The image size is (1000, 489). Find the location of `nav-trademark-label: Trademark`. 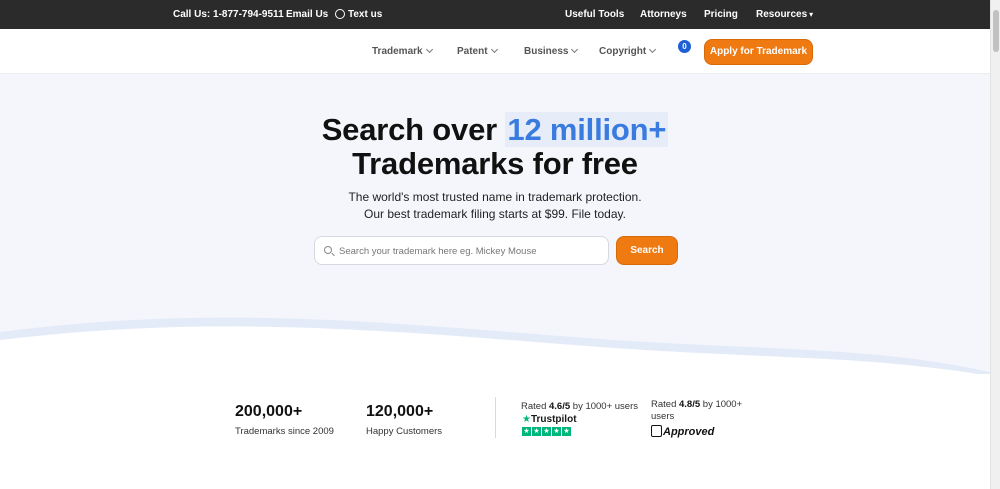

nav-trademark-label: Trademark is located at coordinates (397, 51).